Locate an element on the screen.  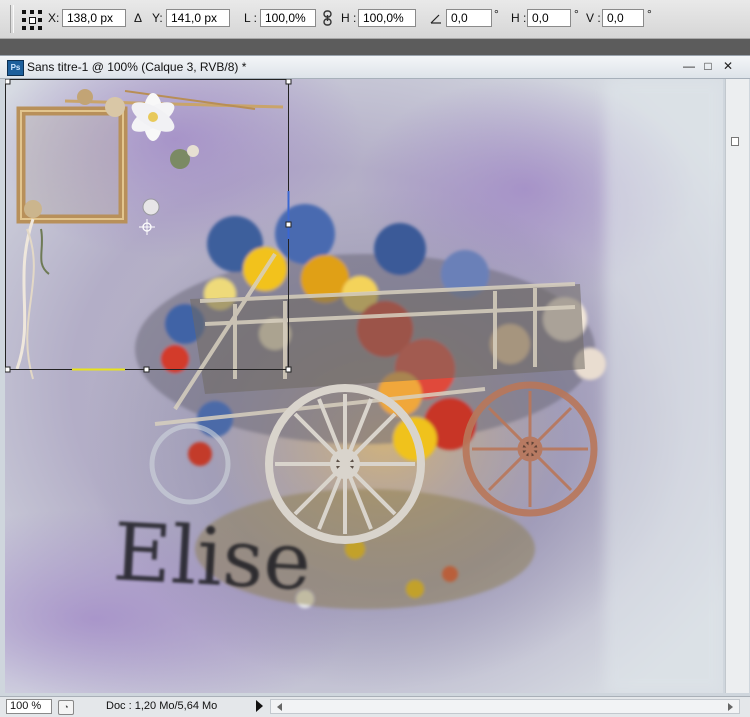
width-scale-field: 100,0% is located at coordinates (288, 18).